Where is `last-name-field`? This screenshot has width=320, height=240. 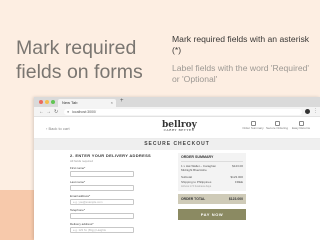
last-name-field is located at coordinates (102, 188).